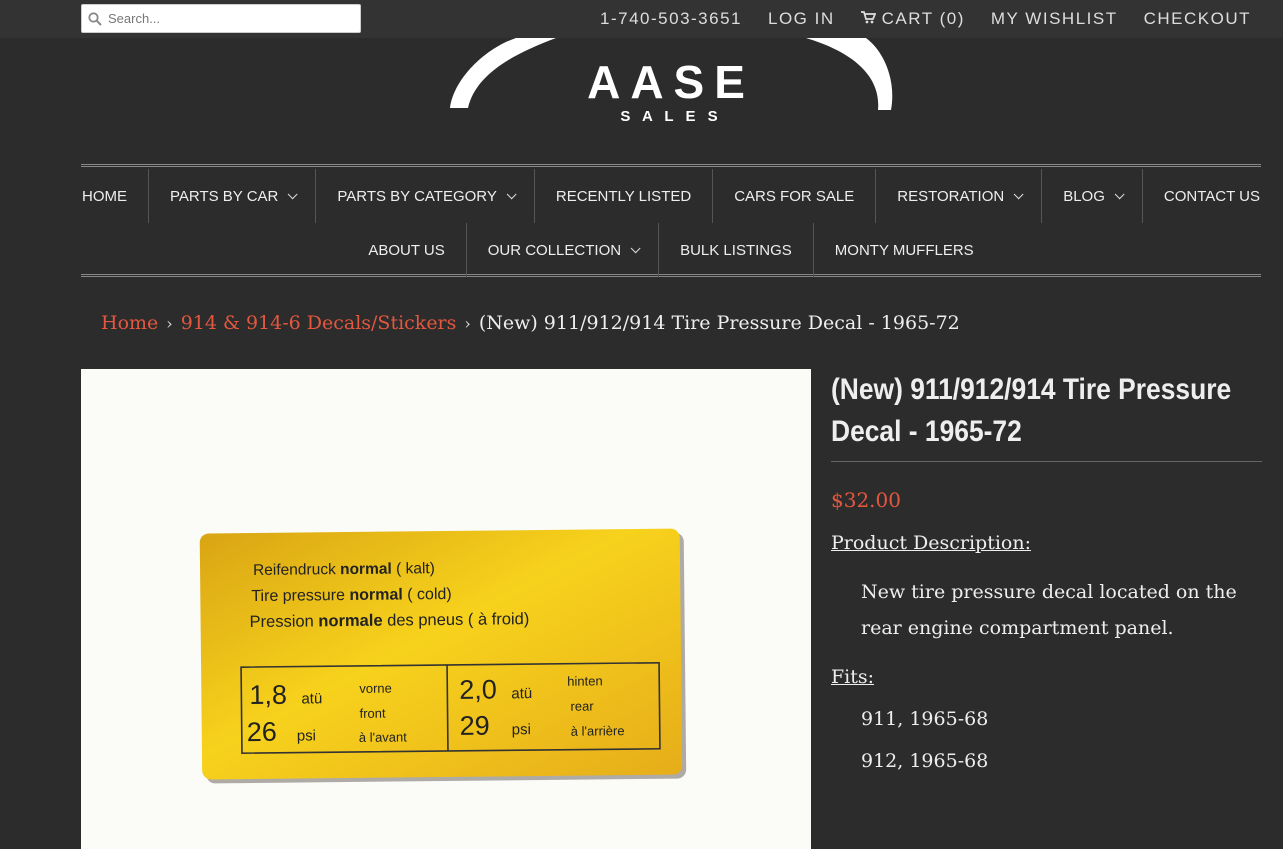 This screenshot has width=1283, height=849. I want to click on logo-subtext: S A L E S, so click(670, 116).